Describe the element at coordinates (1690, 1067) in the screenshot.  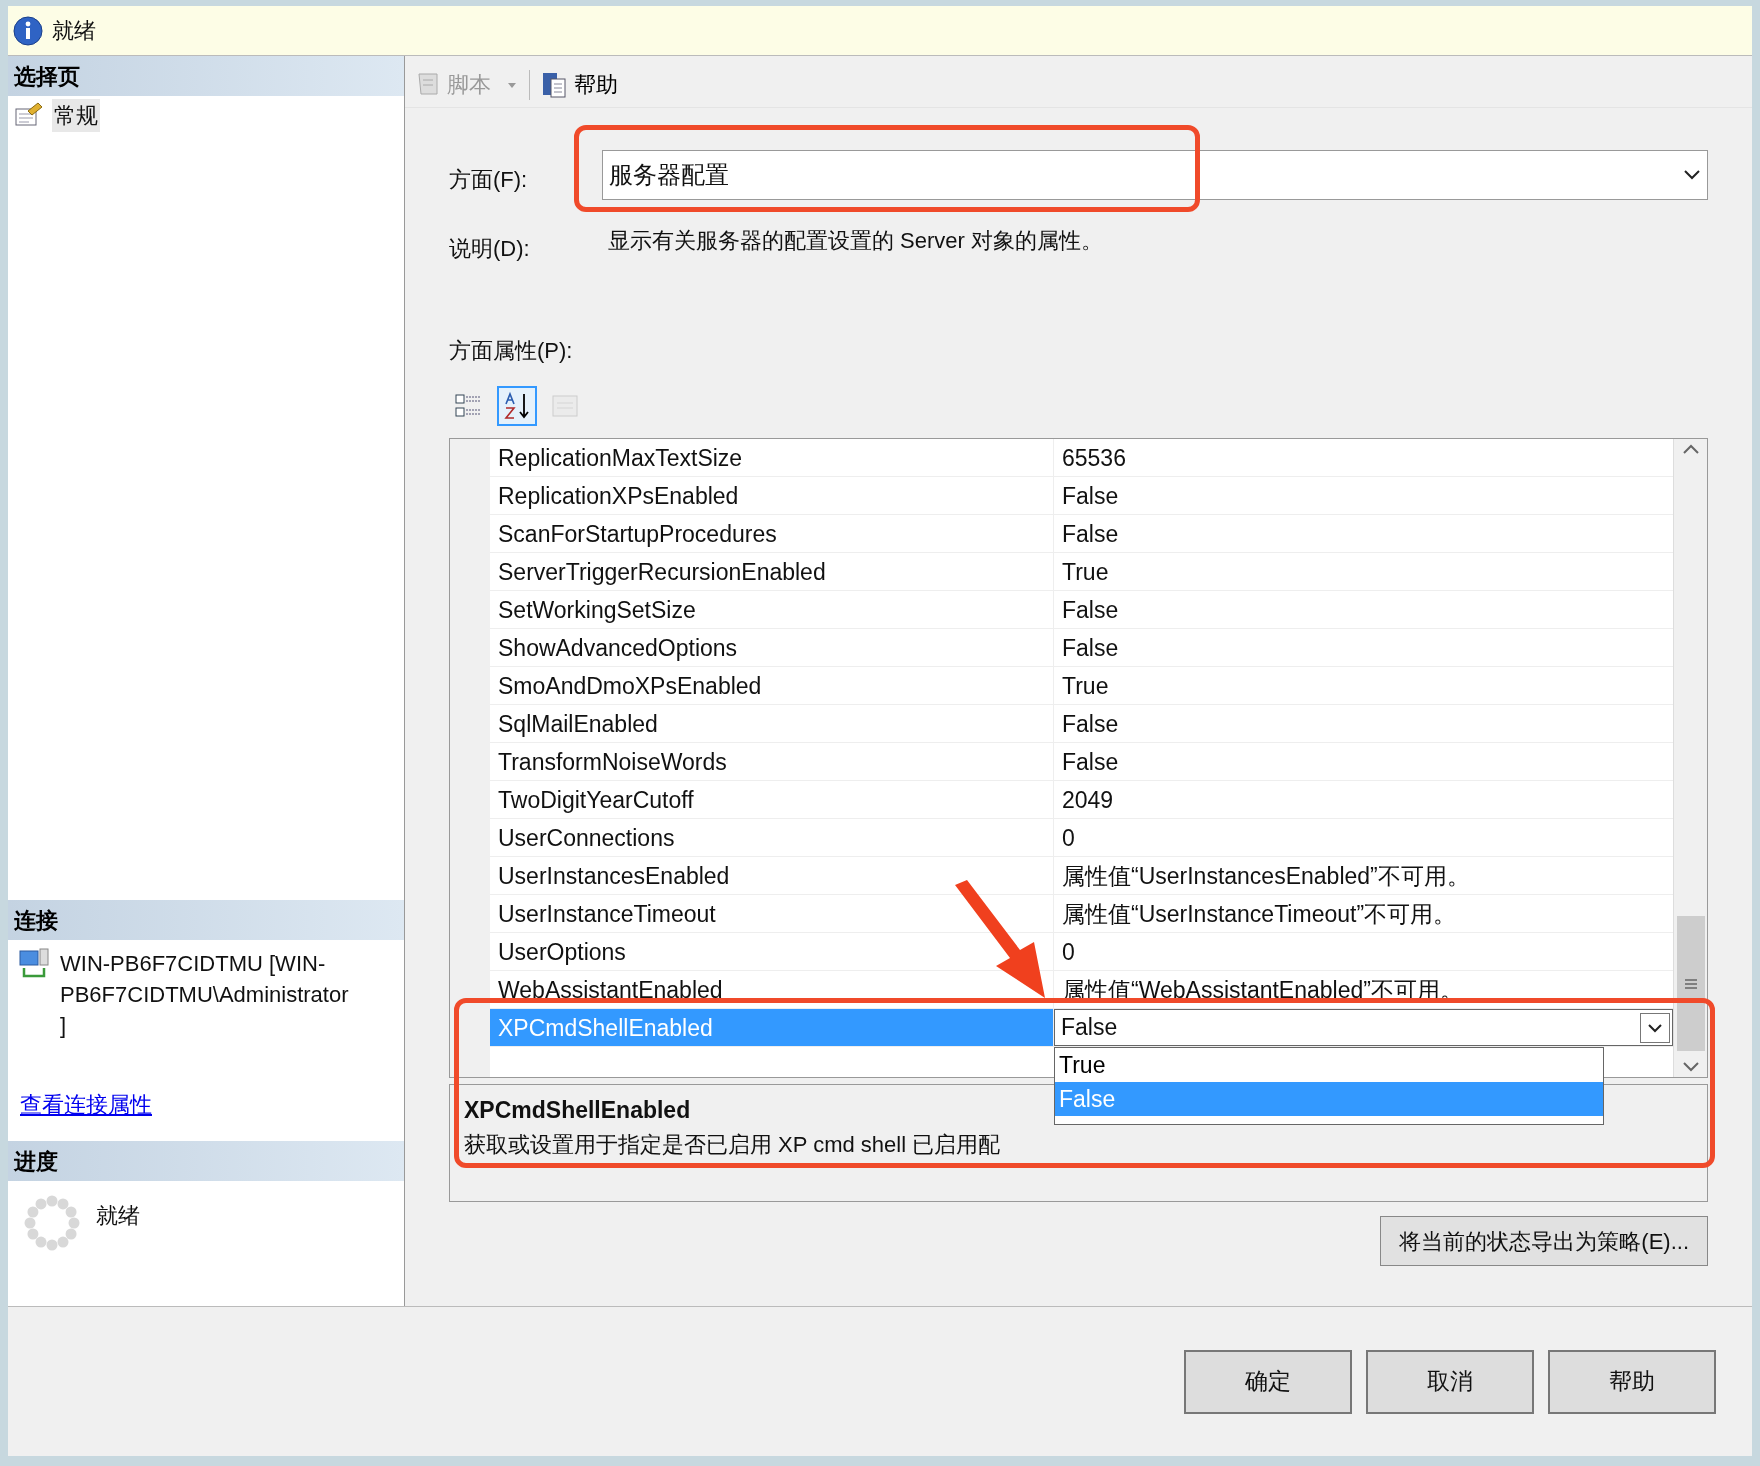
I see `scroll-down-icon` at that location.